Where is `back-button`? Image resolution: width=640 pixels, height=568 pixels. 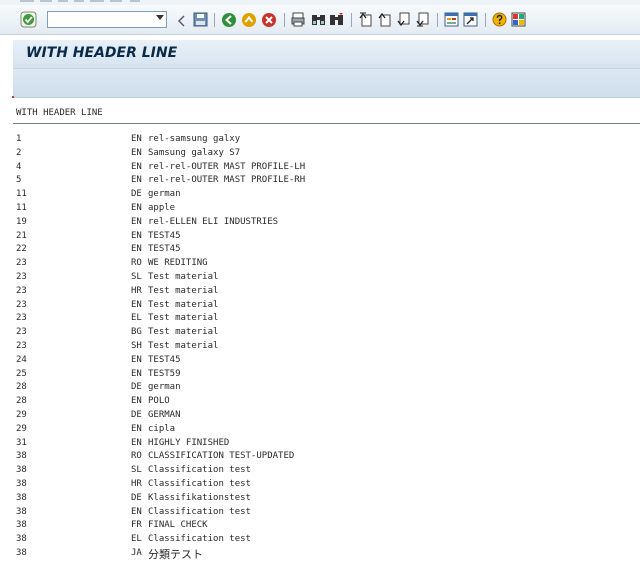
back-button is located at coordinates (181, 20).